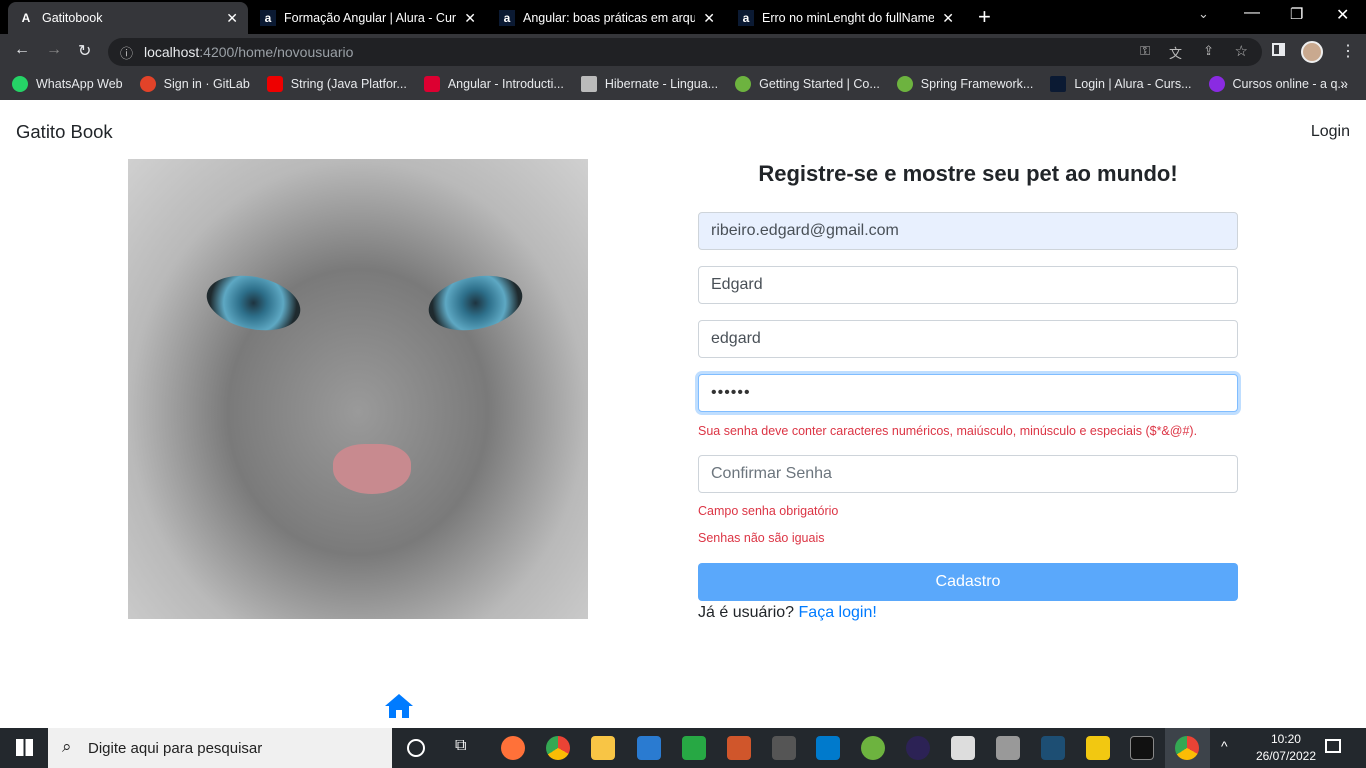 The height and width of the screenshot is (768, 1366). Describe the element at coordinates (1208, 51) in the screenshot. I see `share-icon: ⇪` at that location.